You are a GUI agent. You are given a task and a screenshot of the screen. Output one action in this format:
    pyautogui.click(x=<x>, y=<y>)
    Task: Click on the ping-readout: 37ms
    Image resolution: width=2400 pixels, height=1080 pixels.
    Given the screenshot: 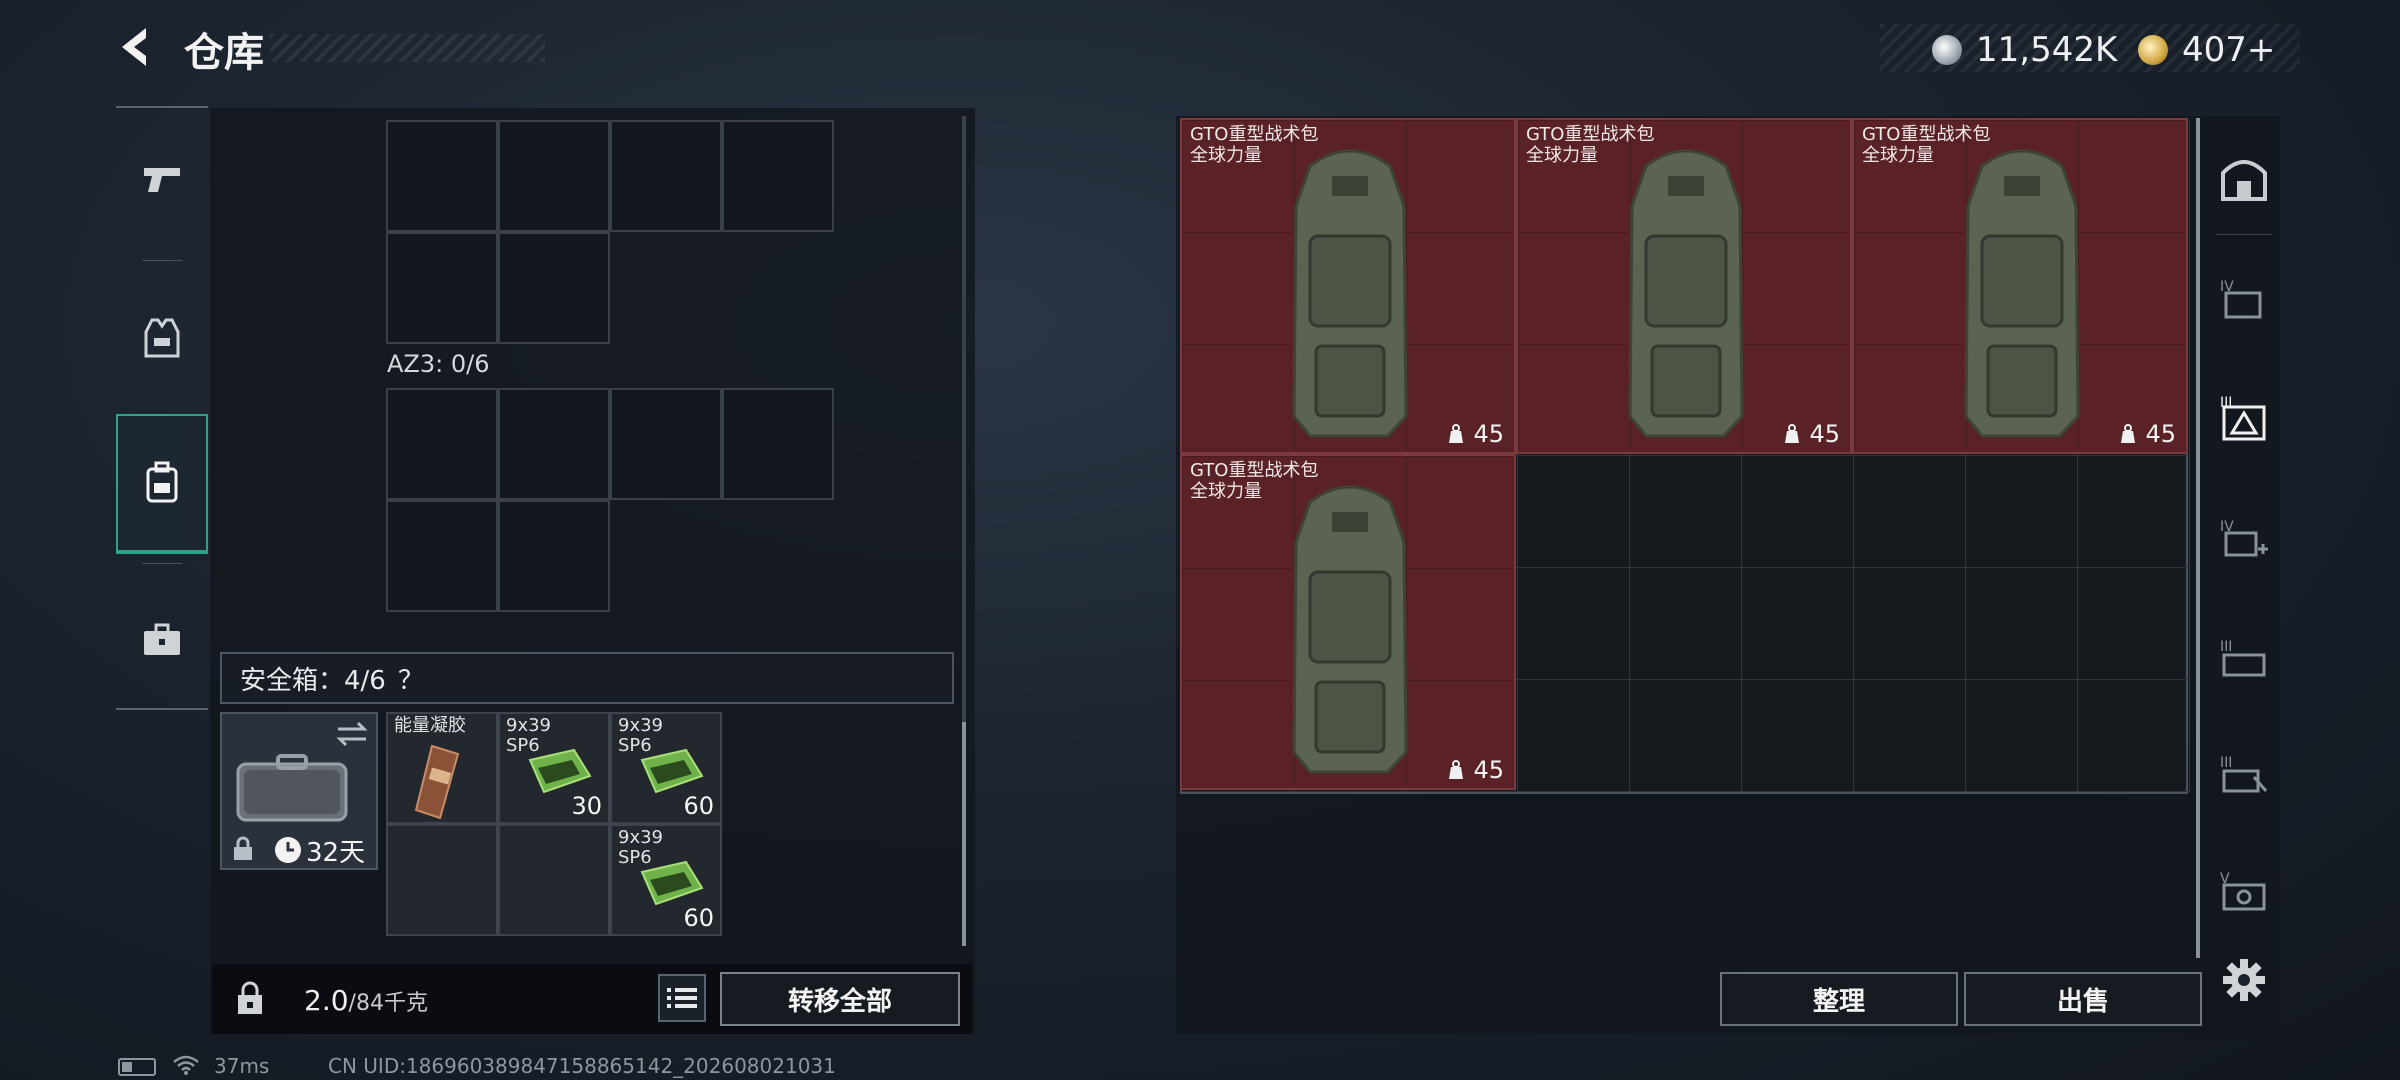 What is the action you would take?
    pyautogui.click(x=242, y=1066)
    